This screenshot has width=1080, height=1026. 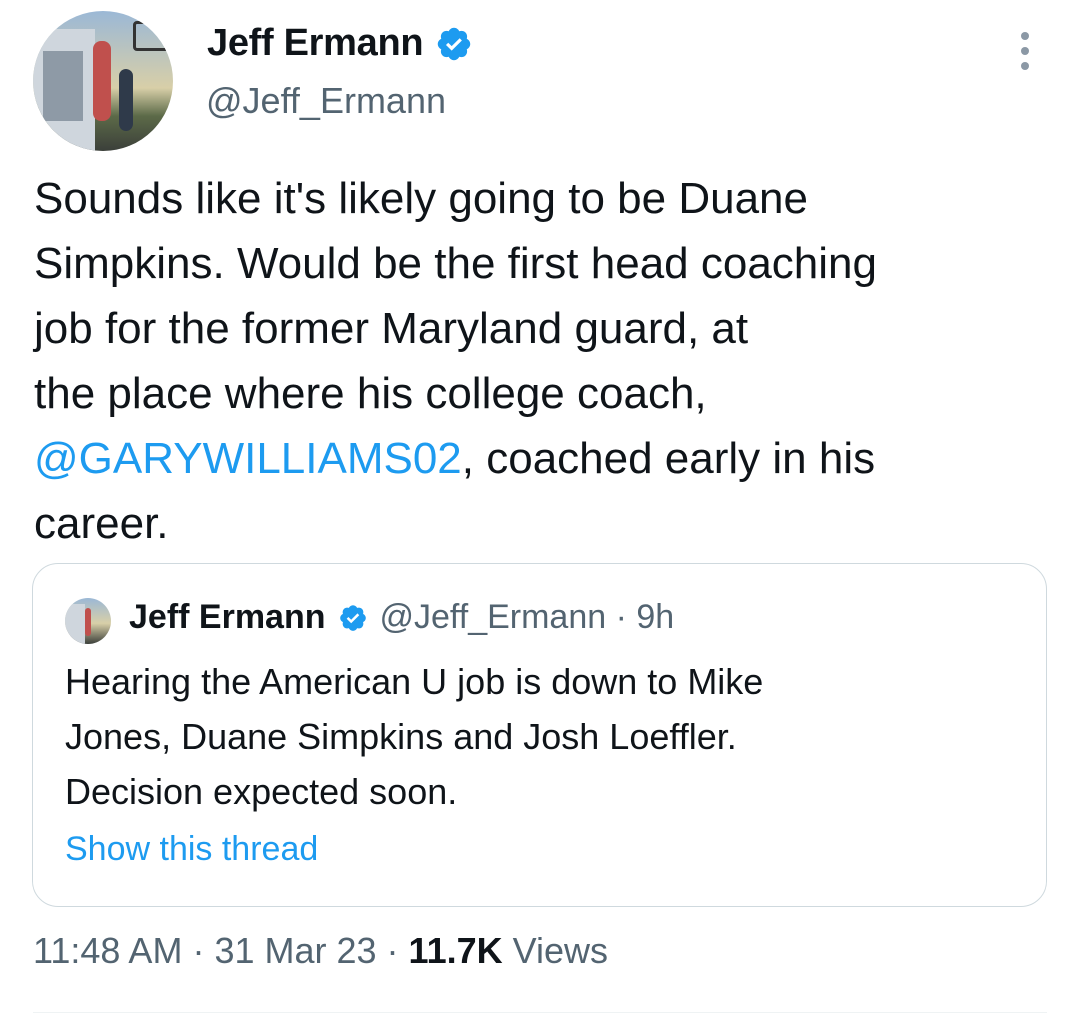 What do you see at coordinates (326, 101) in the screenshot?
I see `author-handle: @Jeff_Ermann` at bounding box center [326, 101].